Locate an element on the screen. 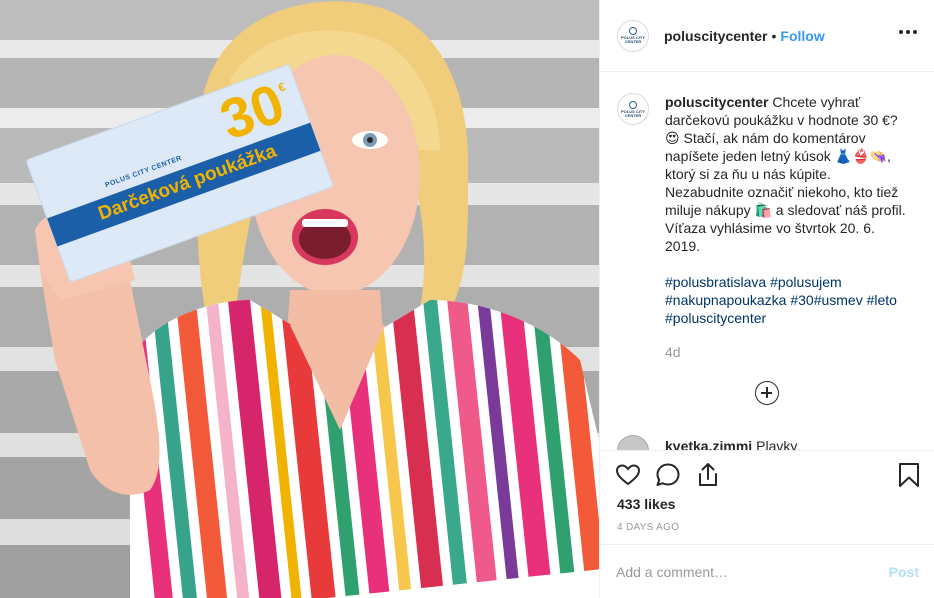 Image resolution: width=934 pixels, height=598 pixels. caption-username: poluscitycenter is located at coordinates (716, 102).